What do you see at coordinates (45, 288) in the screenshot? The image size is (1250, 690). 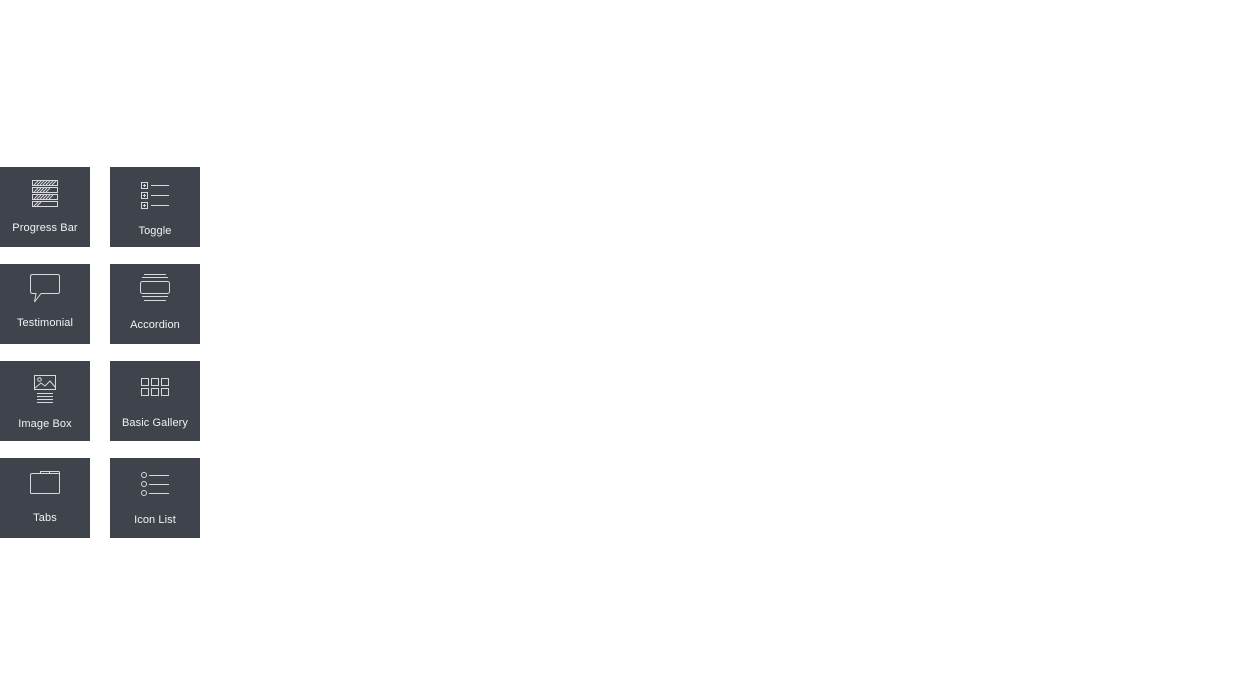 I see `testimonial-icon` at bounding box center [45, 288].